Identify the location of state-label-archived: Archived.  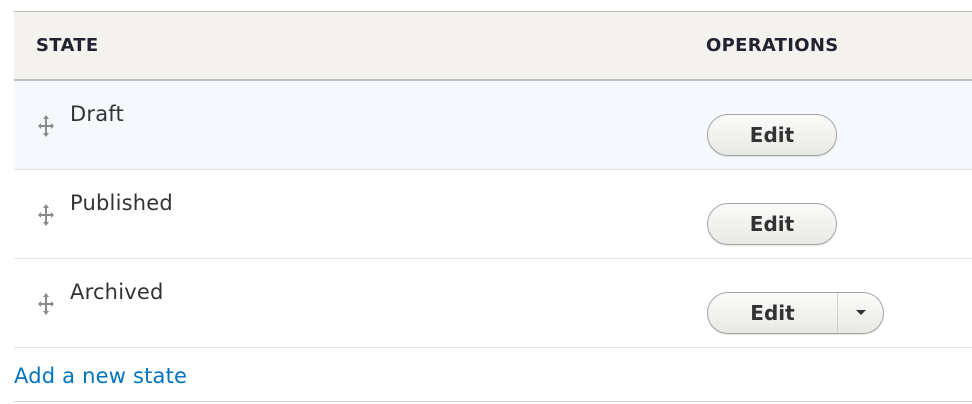
(117, 291).